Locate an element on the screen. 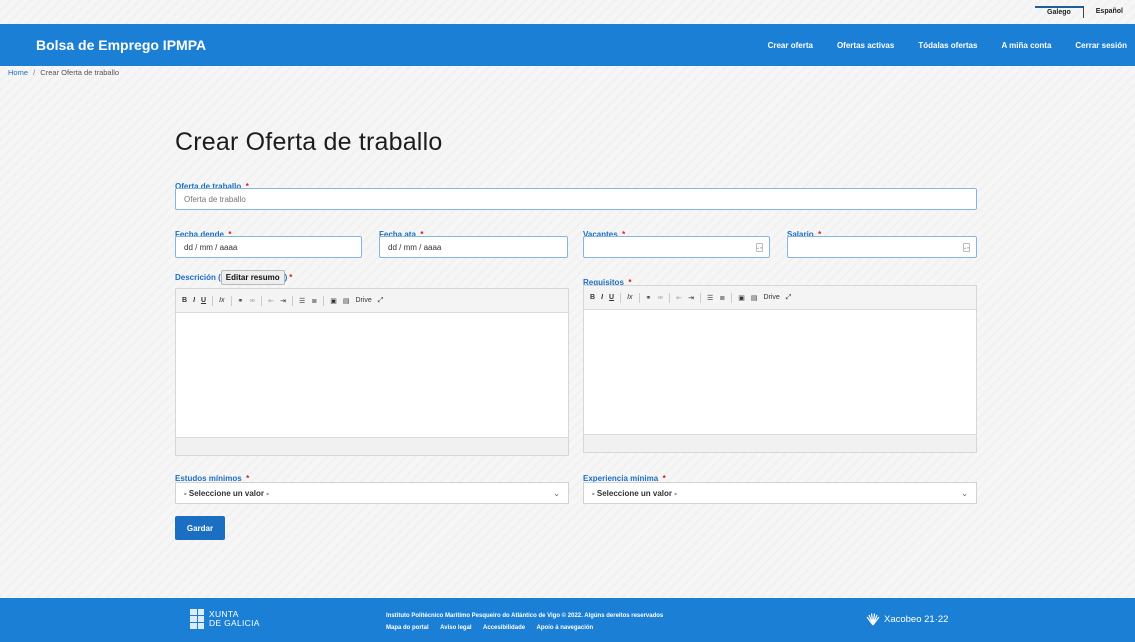  requisitos-editor: B I U Ix ⚭ ⚮ ⇤ ⇥ ☰ ≣ ▣ ▤ Drive ⤢ is located at coordinates (780, 369).